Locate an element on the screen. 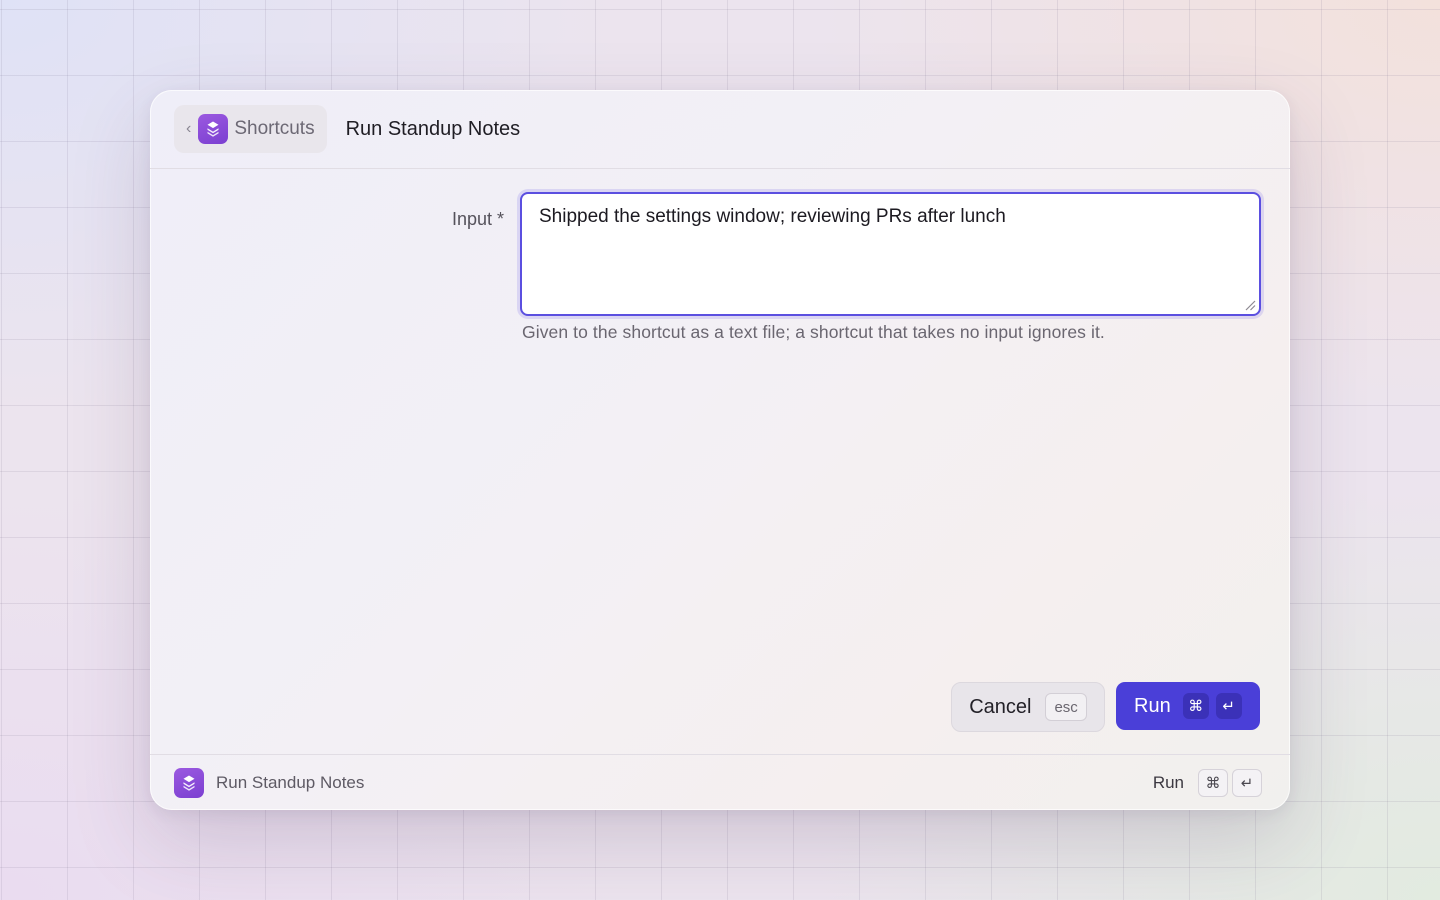 The image size is (1440, 900). input-textarea is located at coordinates (890, 254).